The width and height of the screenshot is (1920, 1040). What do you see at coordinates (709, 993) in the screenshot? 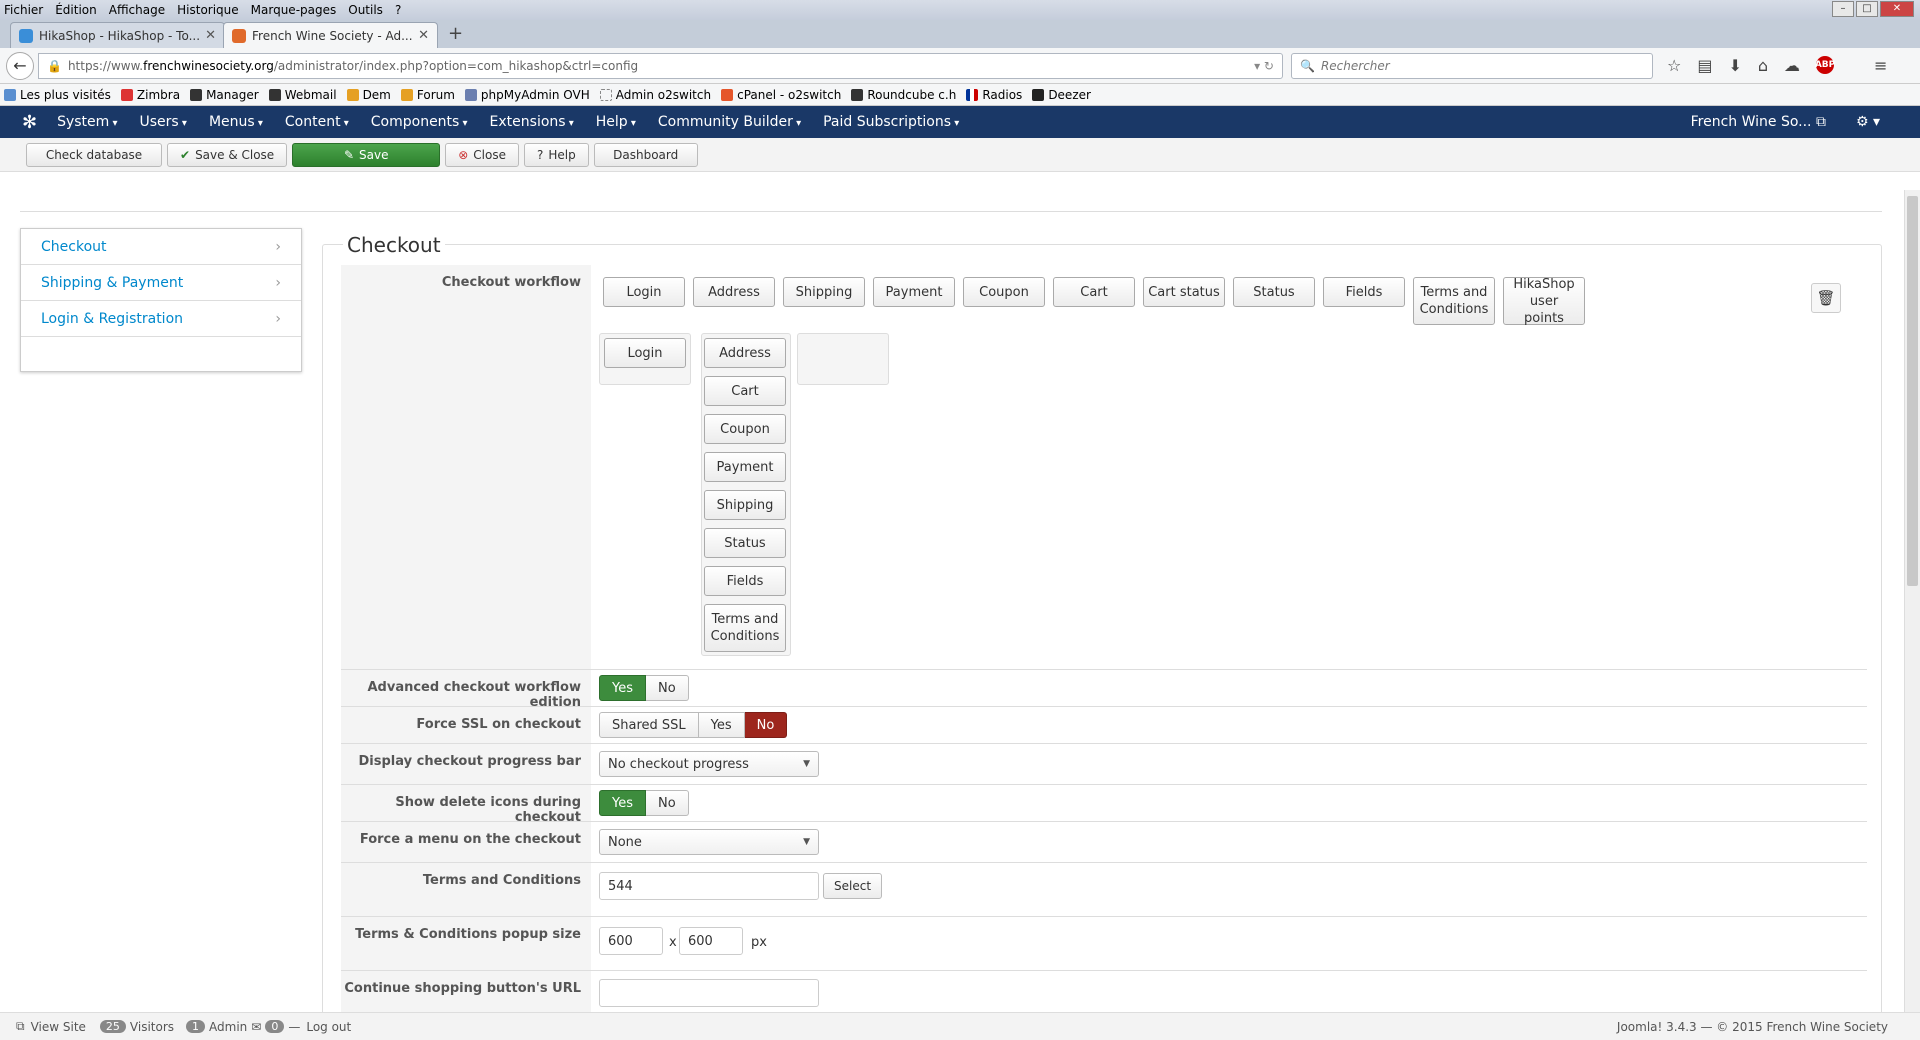
I see `continue-url-input` at bounding box center [709, 993].